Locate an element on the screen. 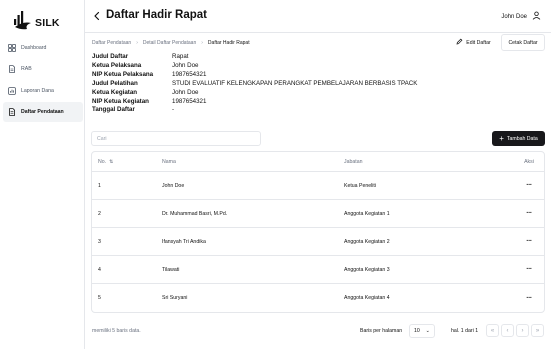 The image size is (551, 349). info-row: Ketua Pelaksana John Doe is located at coordinates (254, 66).